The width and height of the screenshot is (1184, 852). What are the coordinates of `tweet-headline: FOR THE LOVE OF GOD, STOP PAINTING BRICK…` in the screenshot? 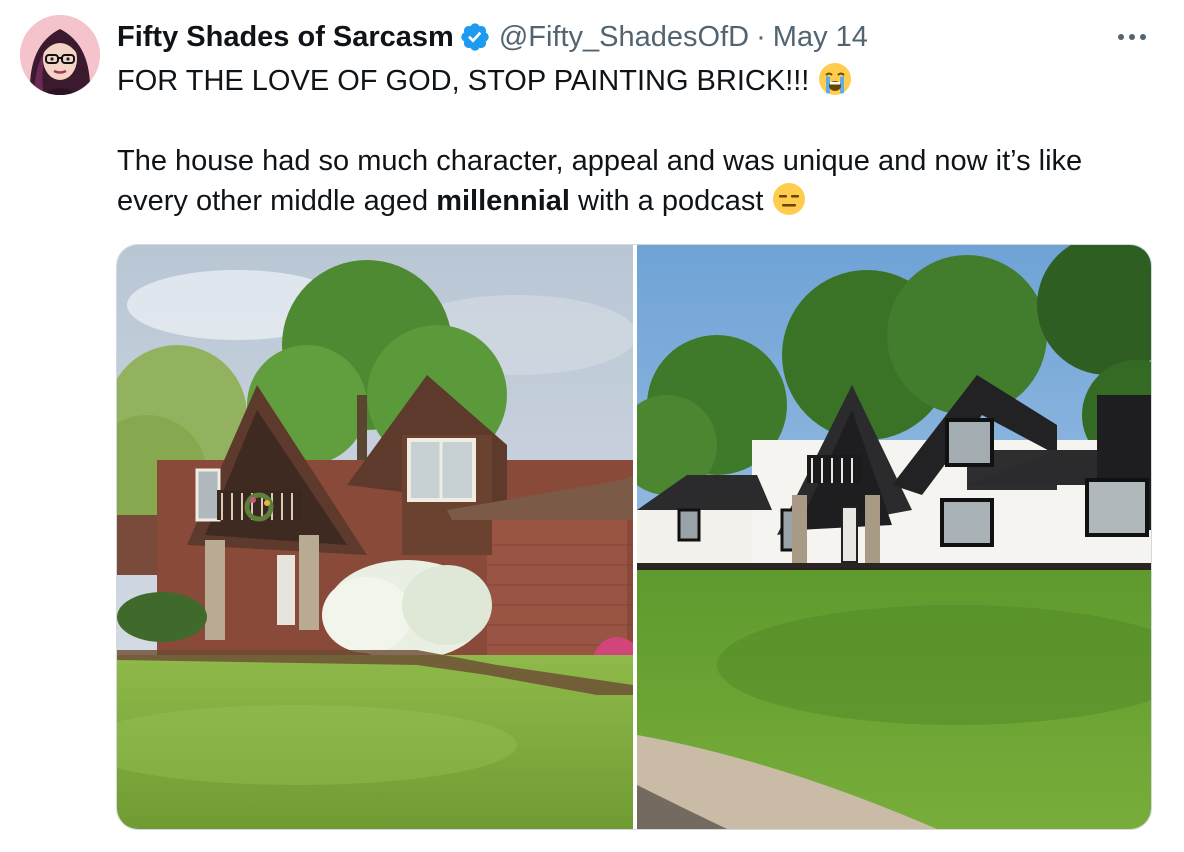 It's located at (463, 81).